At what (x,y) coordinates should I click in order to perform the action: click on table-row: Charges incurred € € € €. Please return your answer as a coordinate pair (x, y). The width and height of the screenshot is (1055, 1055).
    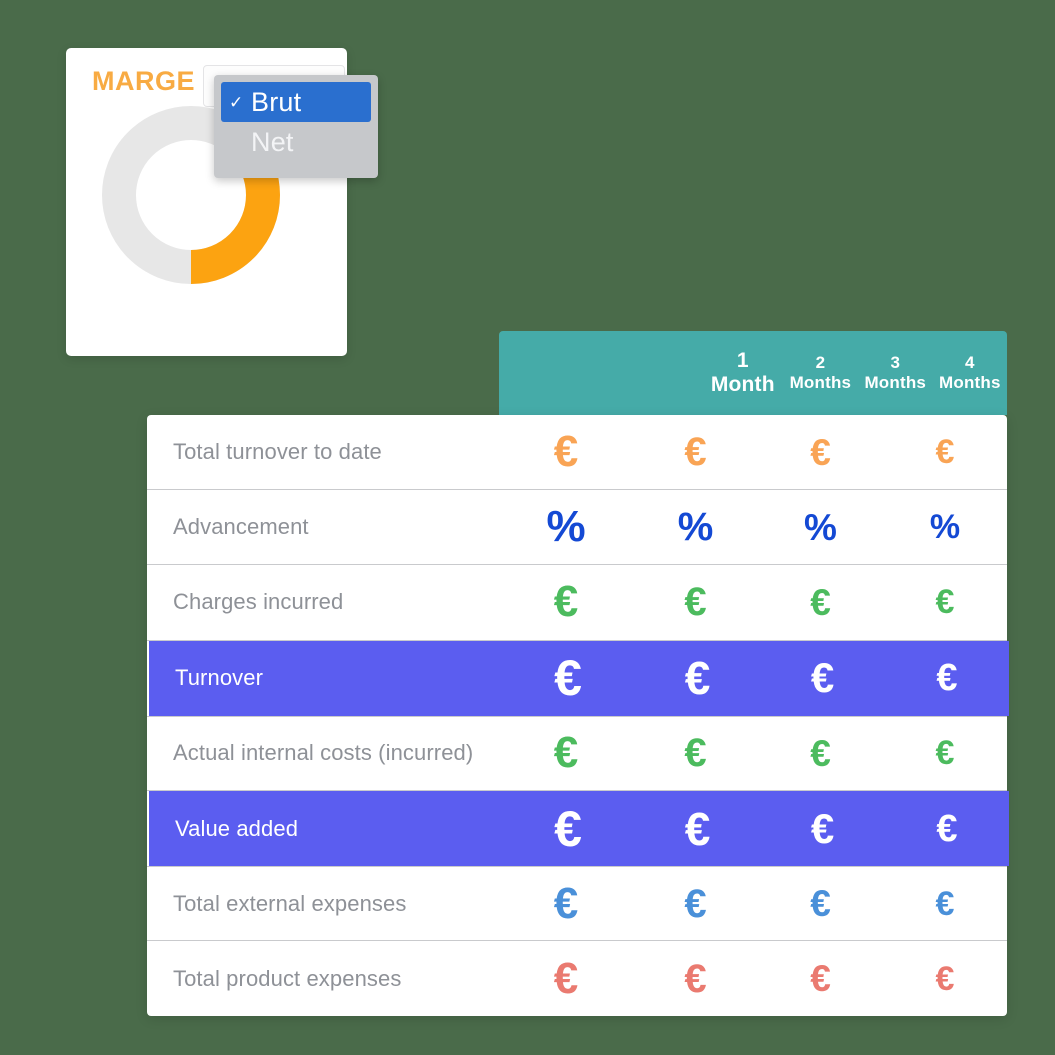
    Looking at the image, I should click on (577, 603).